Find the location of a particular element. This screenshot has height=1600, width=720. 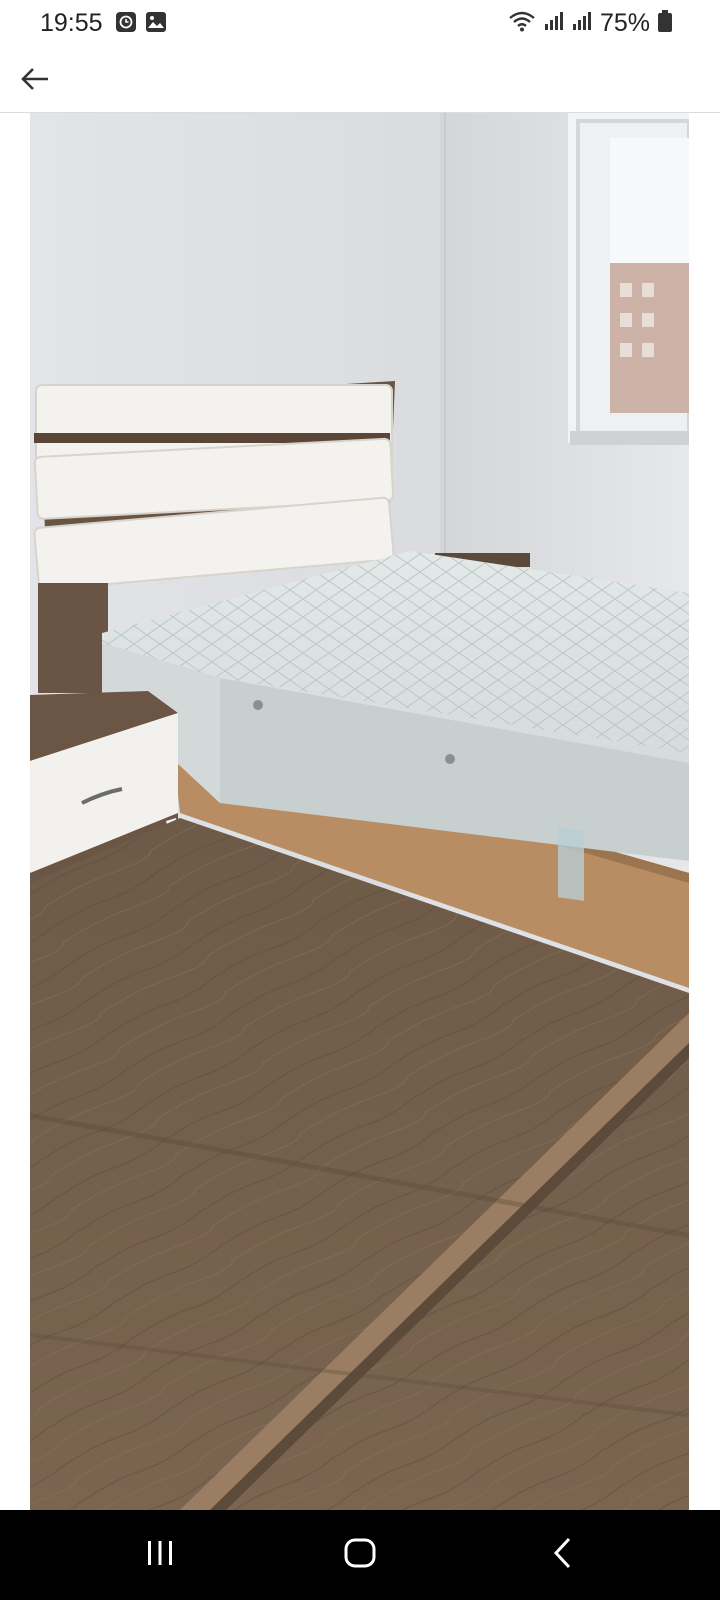

nav-back-button is located at coordinates (562, 1555).